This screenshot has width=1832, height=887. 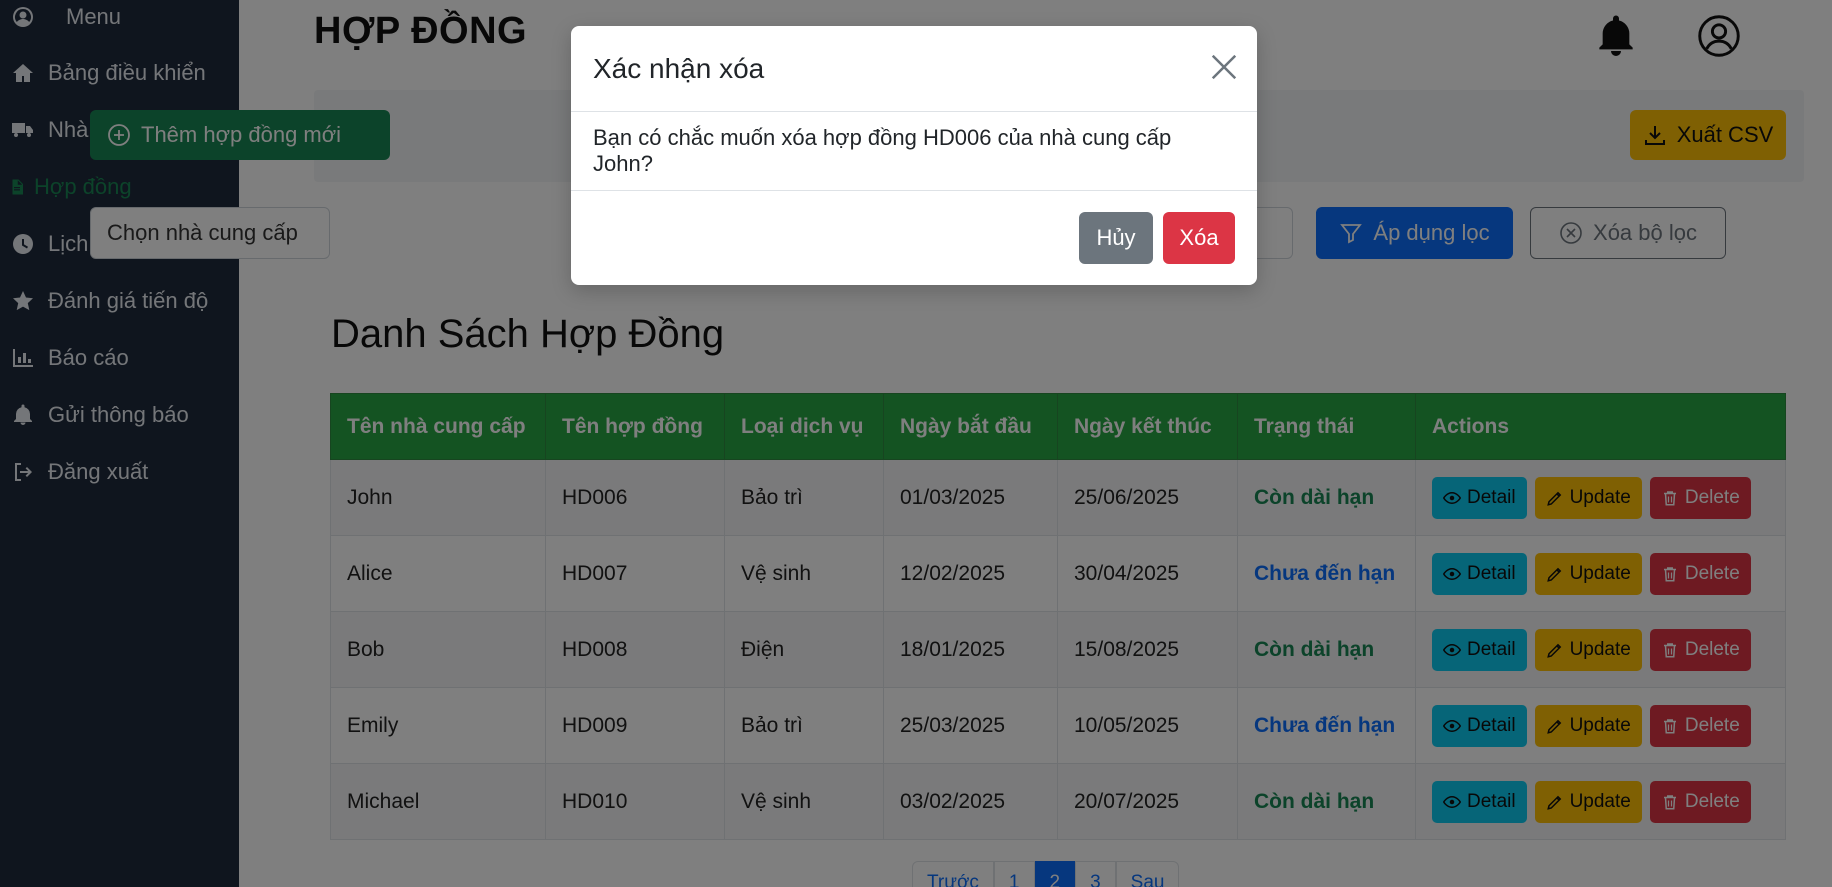 I want to click on confirm-delete-button: Xóa, so click(x=1199, y=238).